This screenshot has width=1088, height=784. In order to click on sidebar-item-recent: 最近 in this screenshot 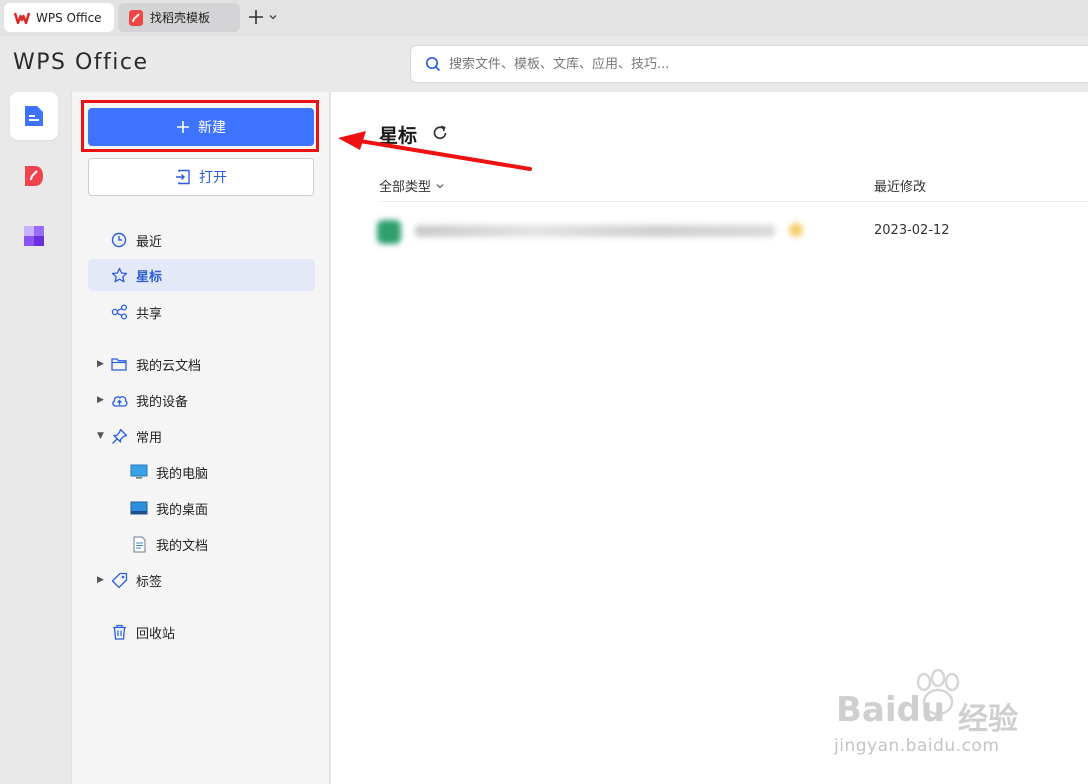, I will do `click(201, 240)`.